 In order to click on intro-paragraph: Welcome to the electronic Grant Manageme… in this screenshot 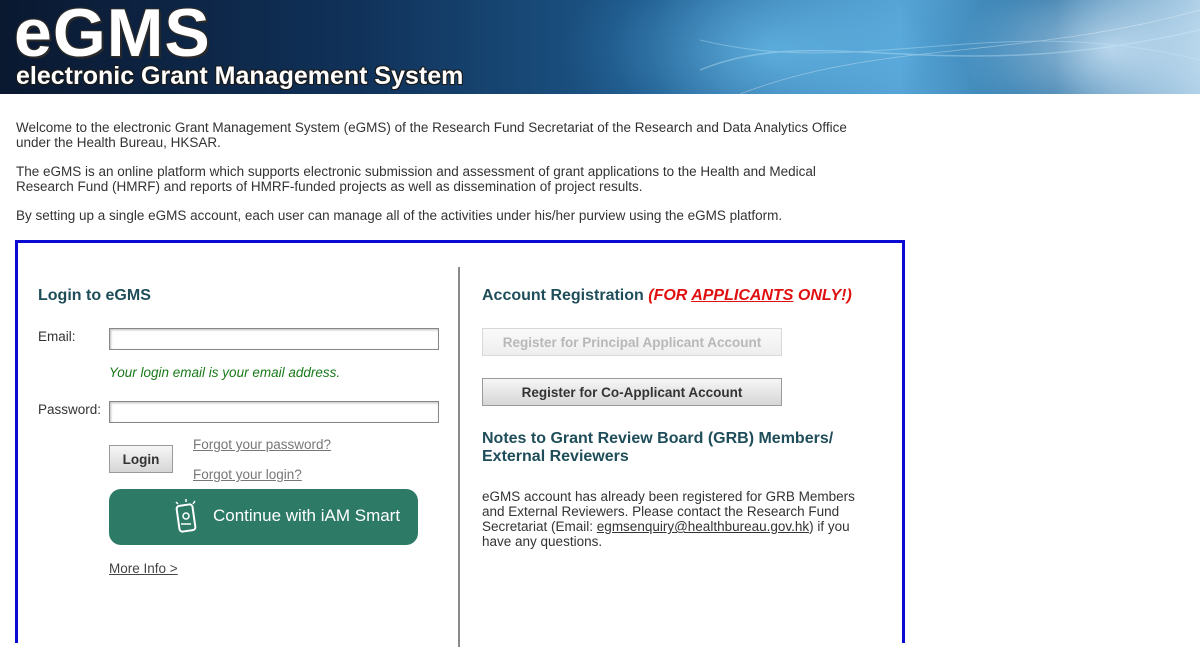, I will do `click(431, 135)`.